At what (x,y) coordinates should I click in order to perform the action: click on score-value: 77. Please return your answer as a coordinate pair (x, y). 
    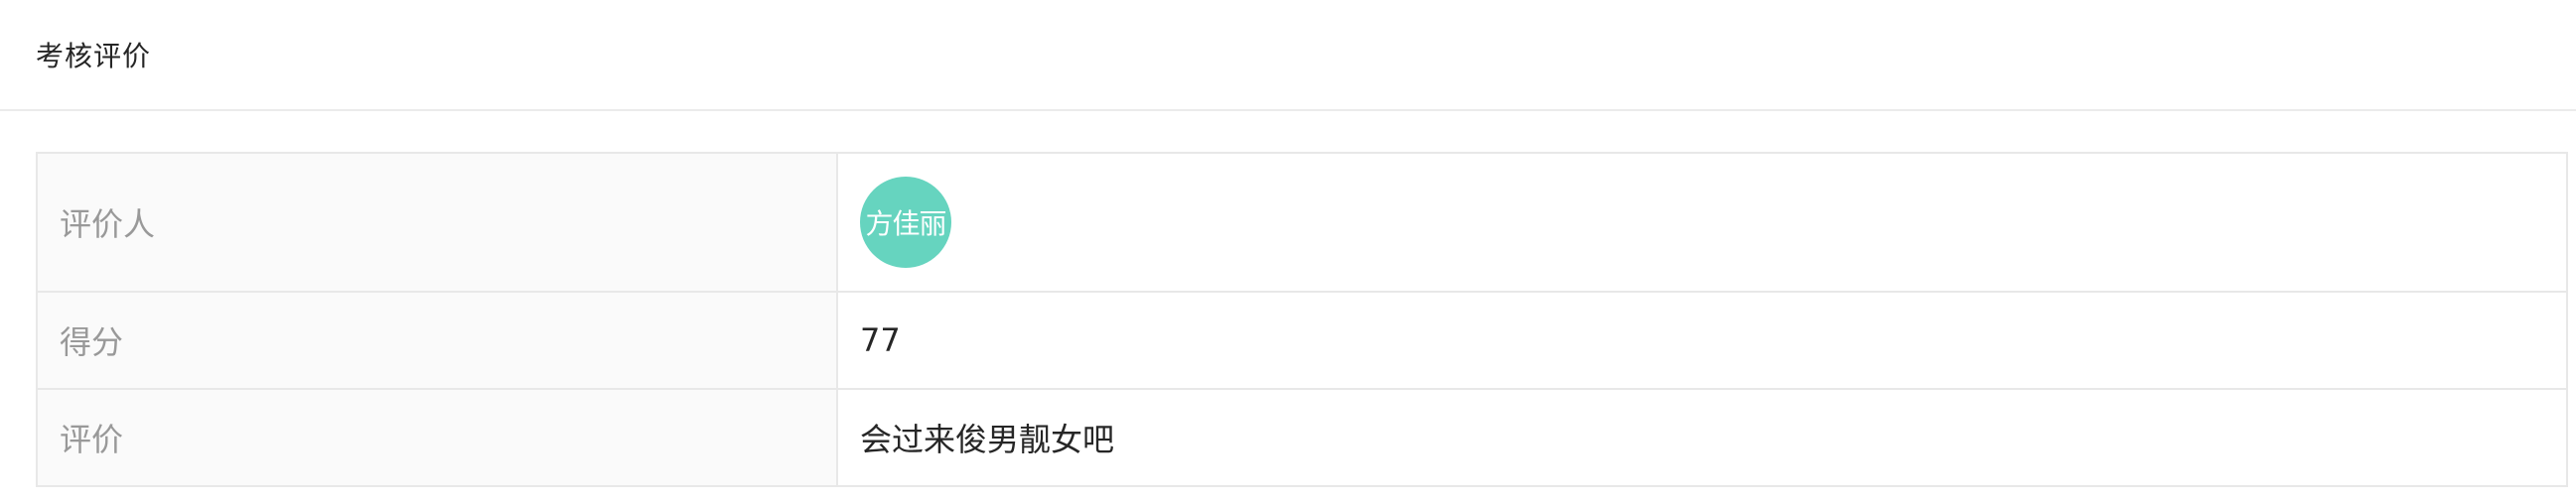
    Looking at the image, I should click on (1702, 340).